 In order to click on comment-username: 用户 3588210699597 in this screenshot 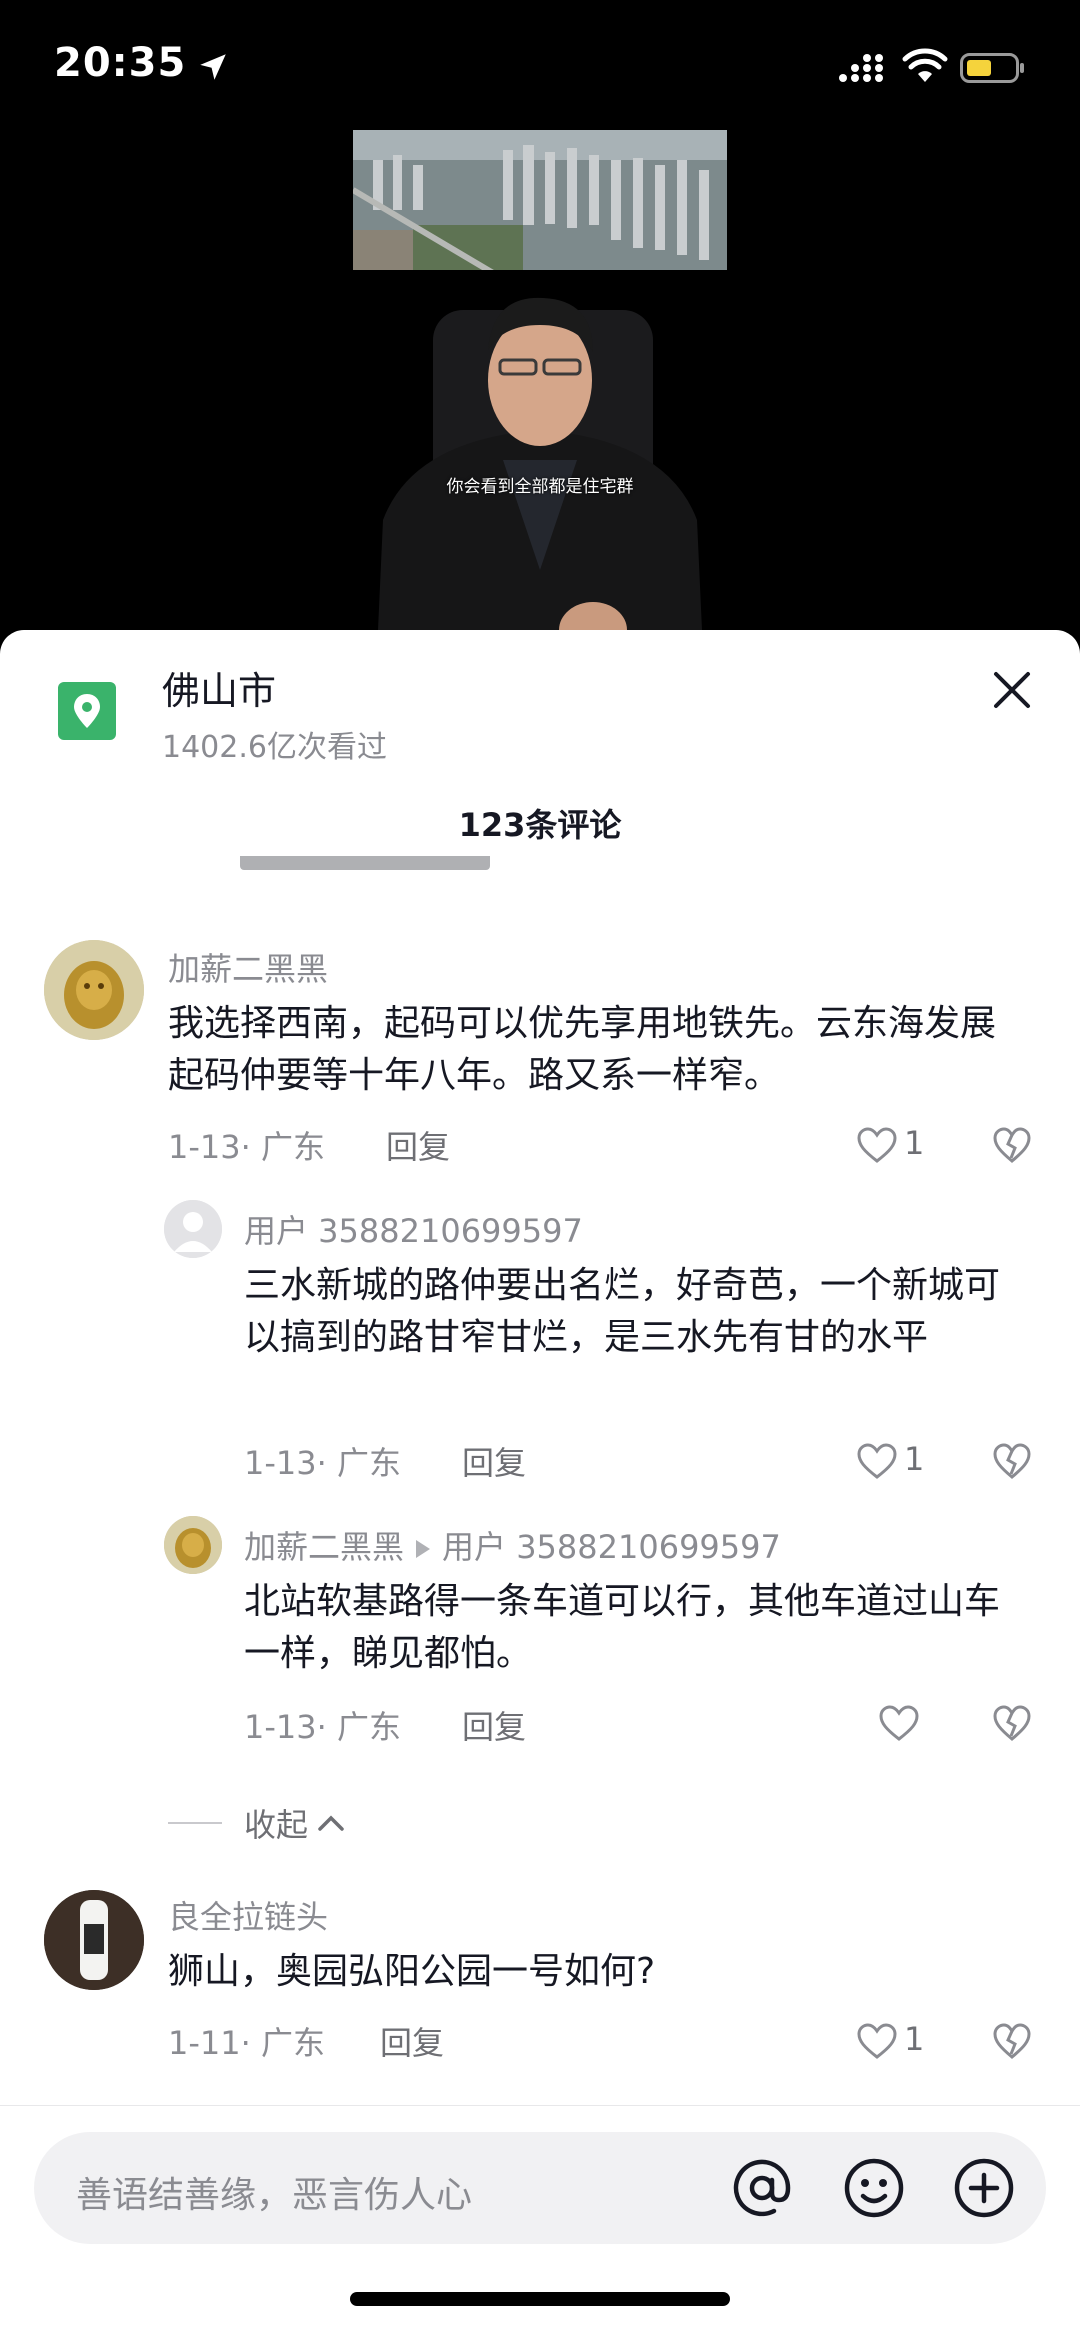, I will do `click(413, 1229)`.